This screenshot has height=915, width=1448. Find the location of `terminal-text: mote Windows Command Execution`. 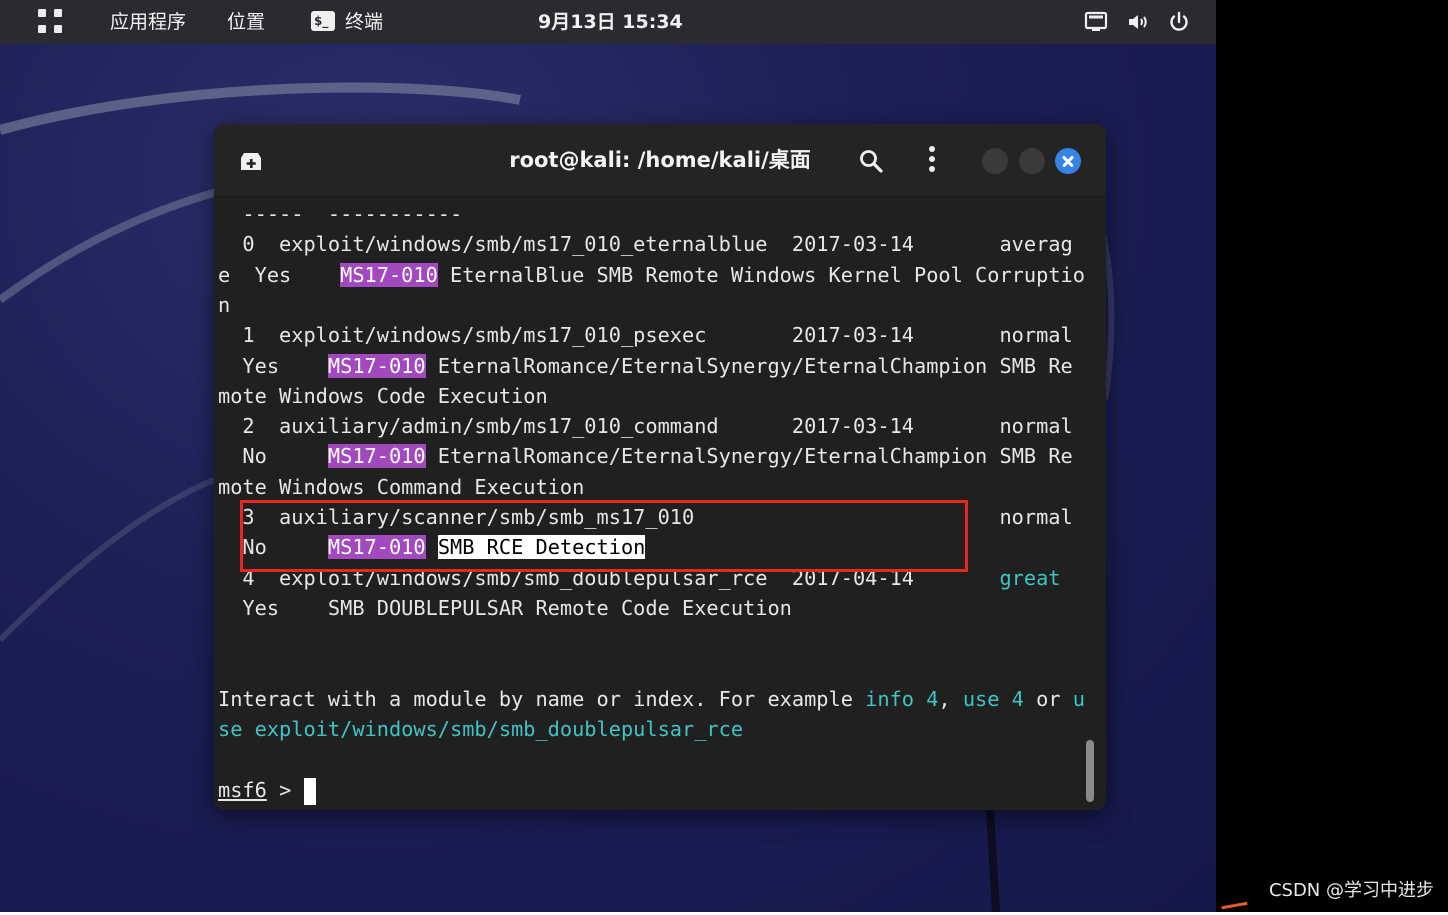

terminal-text: mote Windows Command Execution is located at coordinates (401, 486).